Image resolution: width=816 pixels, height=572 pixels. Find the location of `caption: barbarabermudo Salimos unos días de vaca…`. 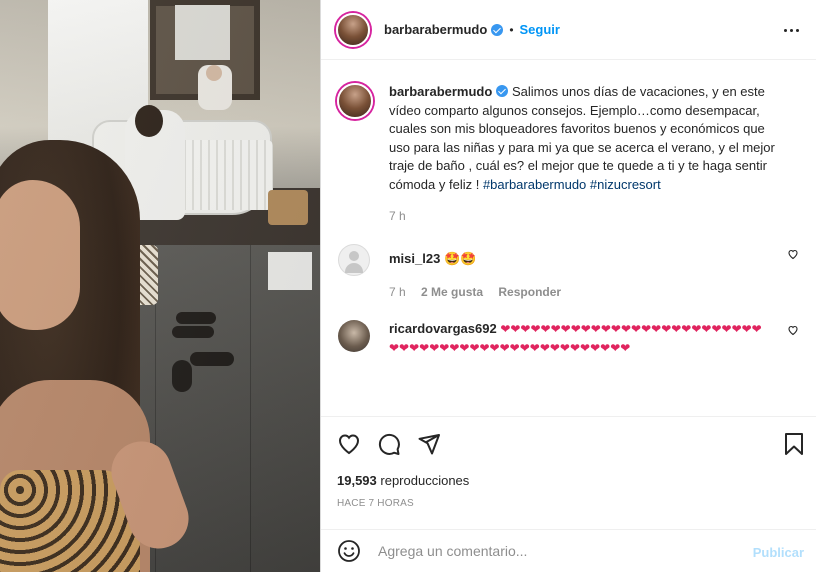

caption: barbarabermudo Salimos unos días de vaca… is located at coordinates (569, 127).